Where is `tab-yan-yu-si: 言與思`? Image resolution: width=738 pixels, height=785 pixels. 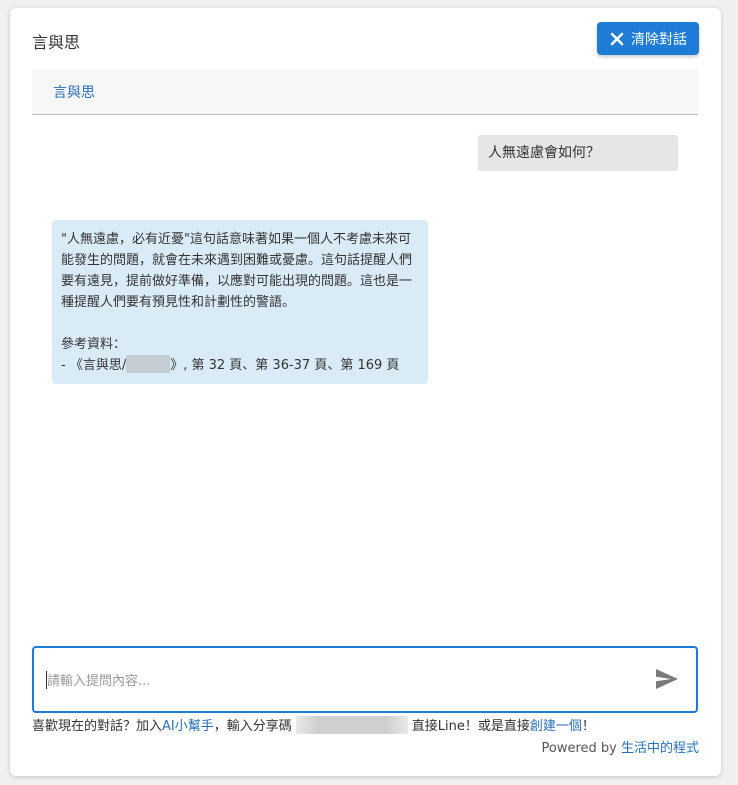 tab-yan-yu-si: 言與思 is located at coordinates (74, 92).